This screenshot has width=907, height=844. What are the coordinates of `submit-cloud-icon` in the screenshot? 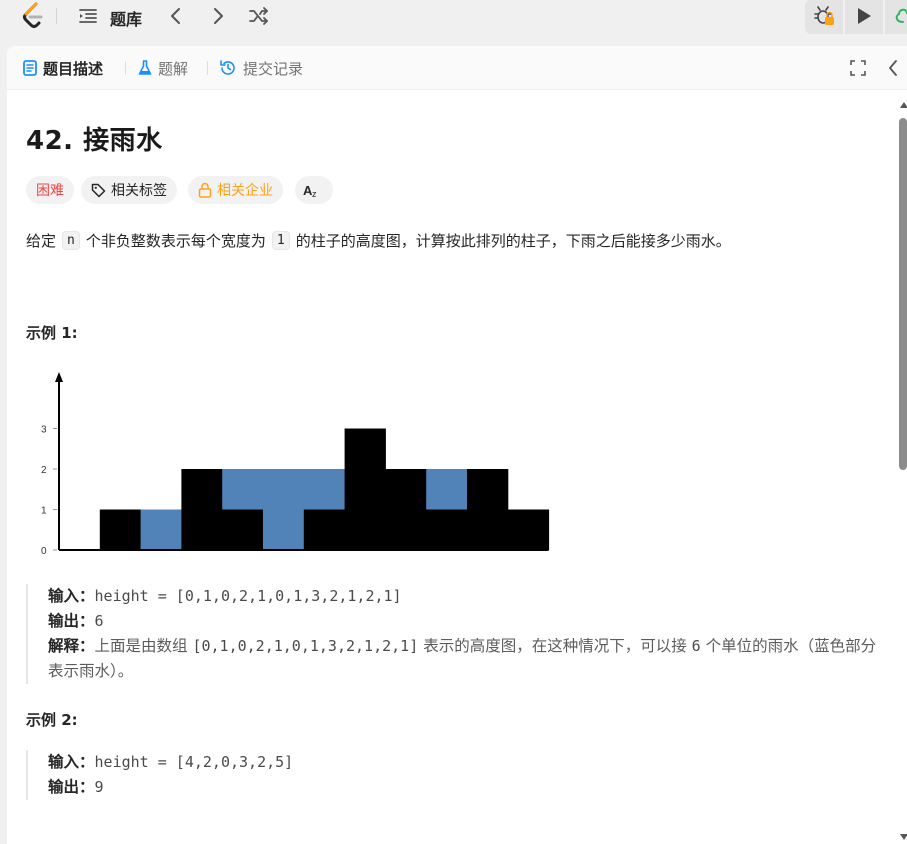 It's located at (900, 16).